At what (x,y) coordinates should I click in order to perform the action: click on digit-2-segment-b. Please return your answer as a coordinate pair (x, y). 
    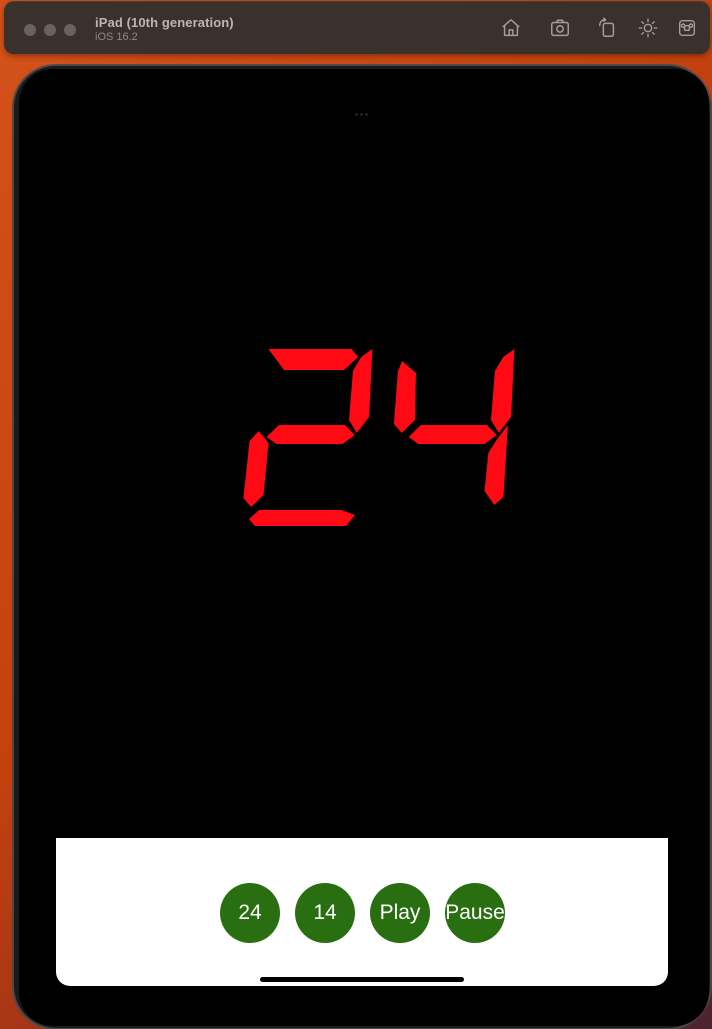
    Looking at the image, I should click on (503, 391).